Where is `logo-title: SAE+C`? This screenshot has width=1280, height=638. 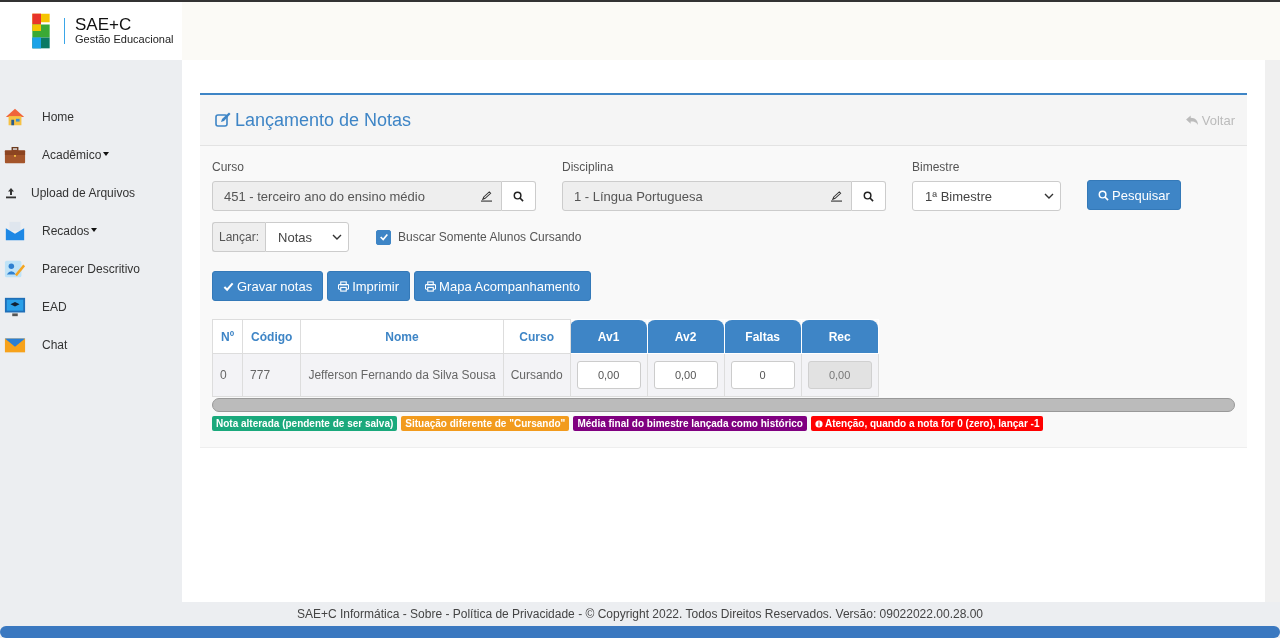 logo-title: SAE+C is located at coordinates (104, 25).